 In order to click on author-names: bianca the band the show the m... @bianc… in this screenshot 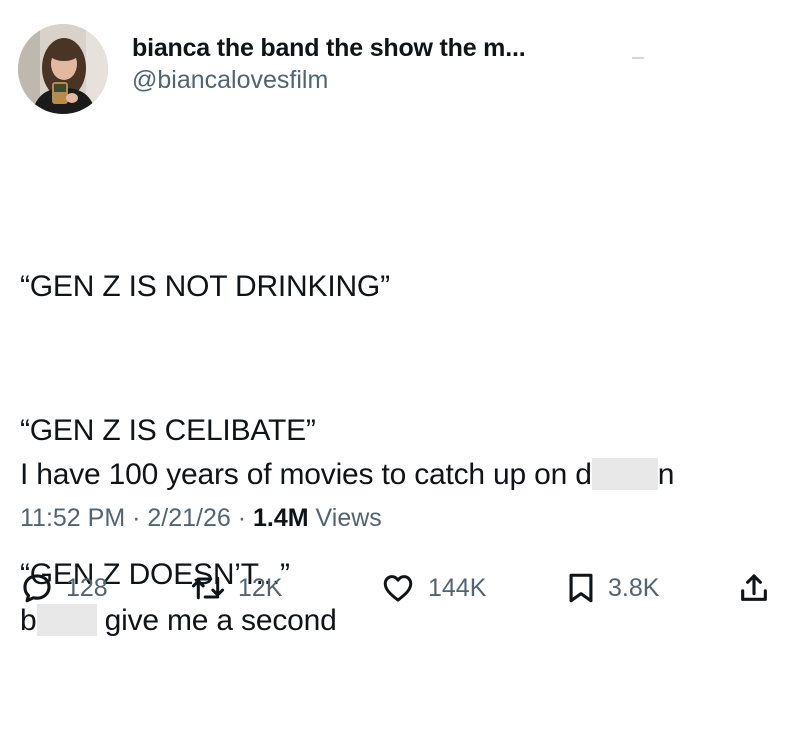, I will do `click(329, 64)`.